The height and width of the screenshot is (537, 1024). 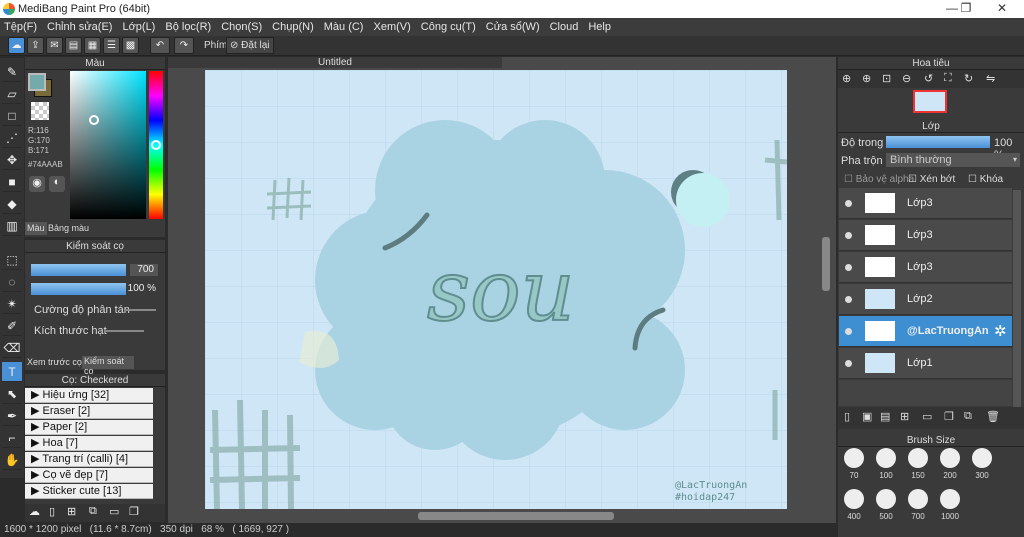 I want to click on transparent-color-swatch, so click(x=40, y=111).